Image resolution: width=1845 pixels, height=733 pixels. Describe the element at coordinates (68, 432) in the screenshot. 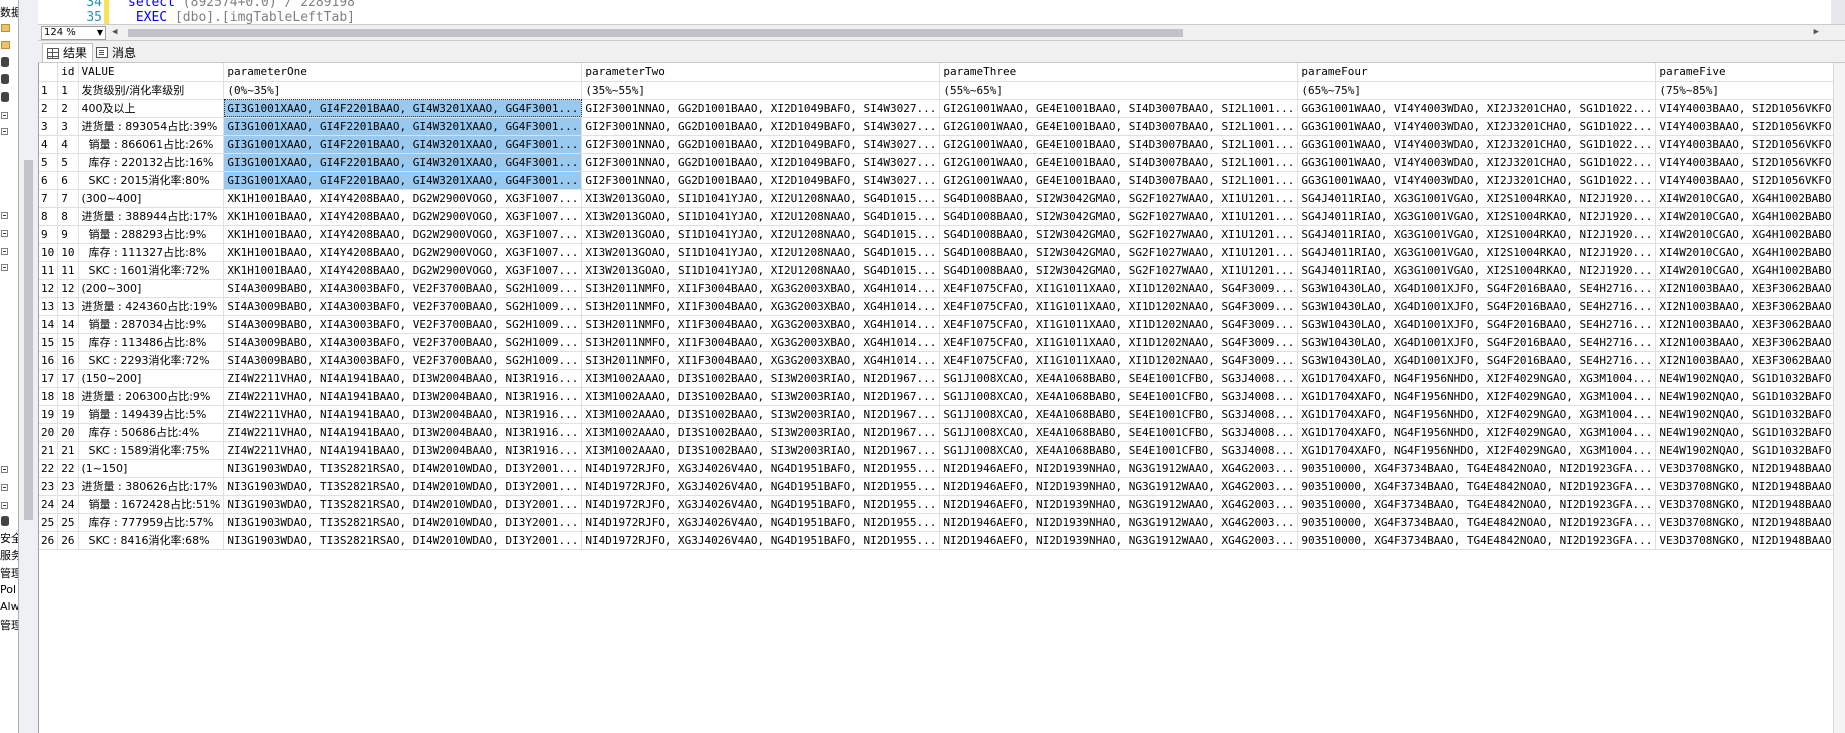

I see `table-cell: 20` at that location.